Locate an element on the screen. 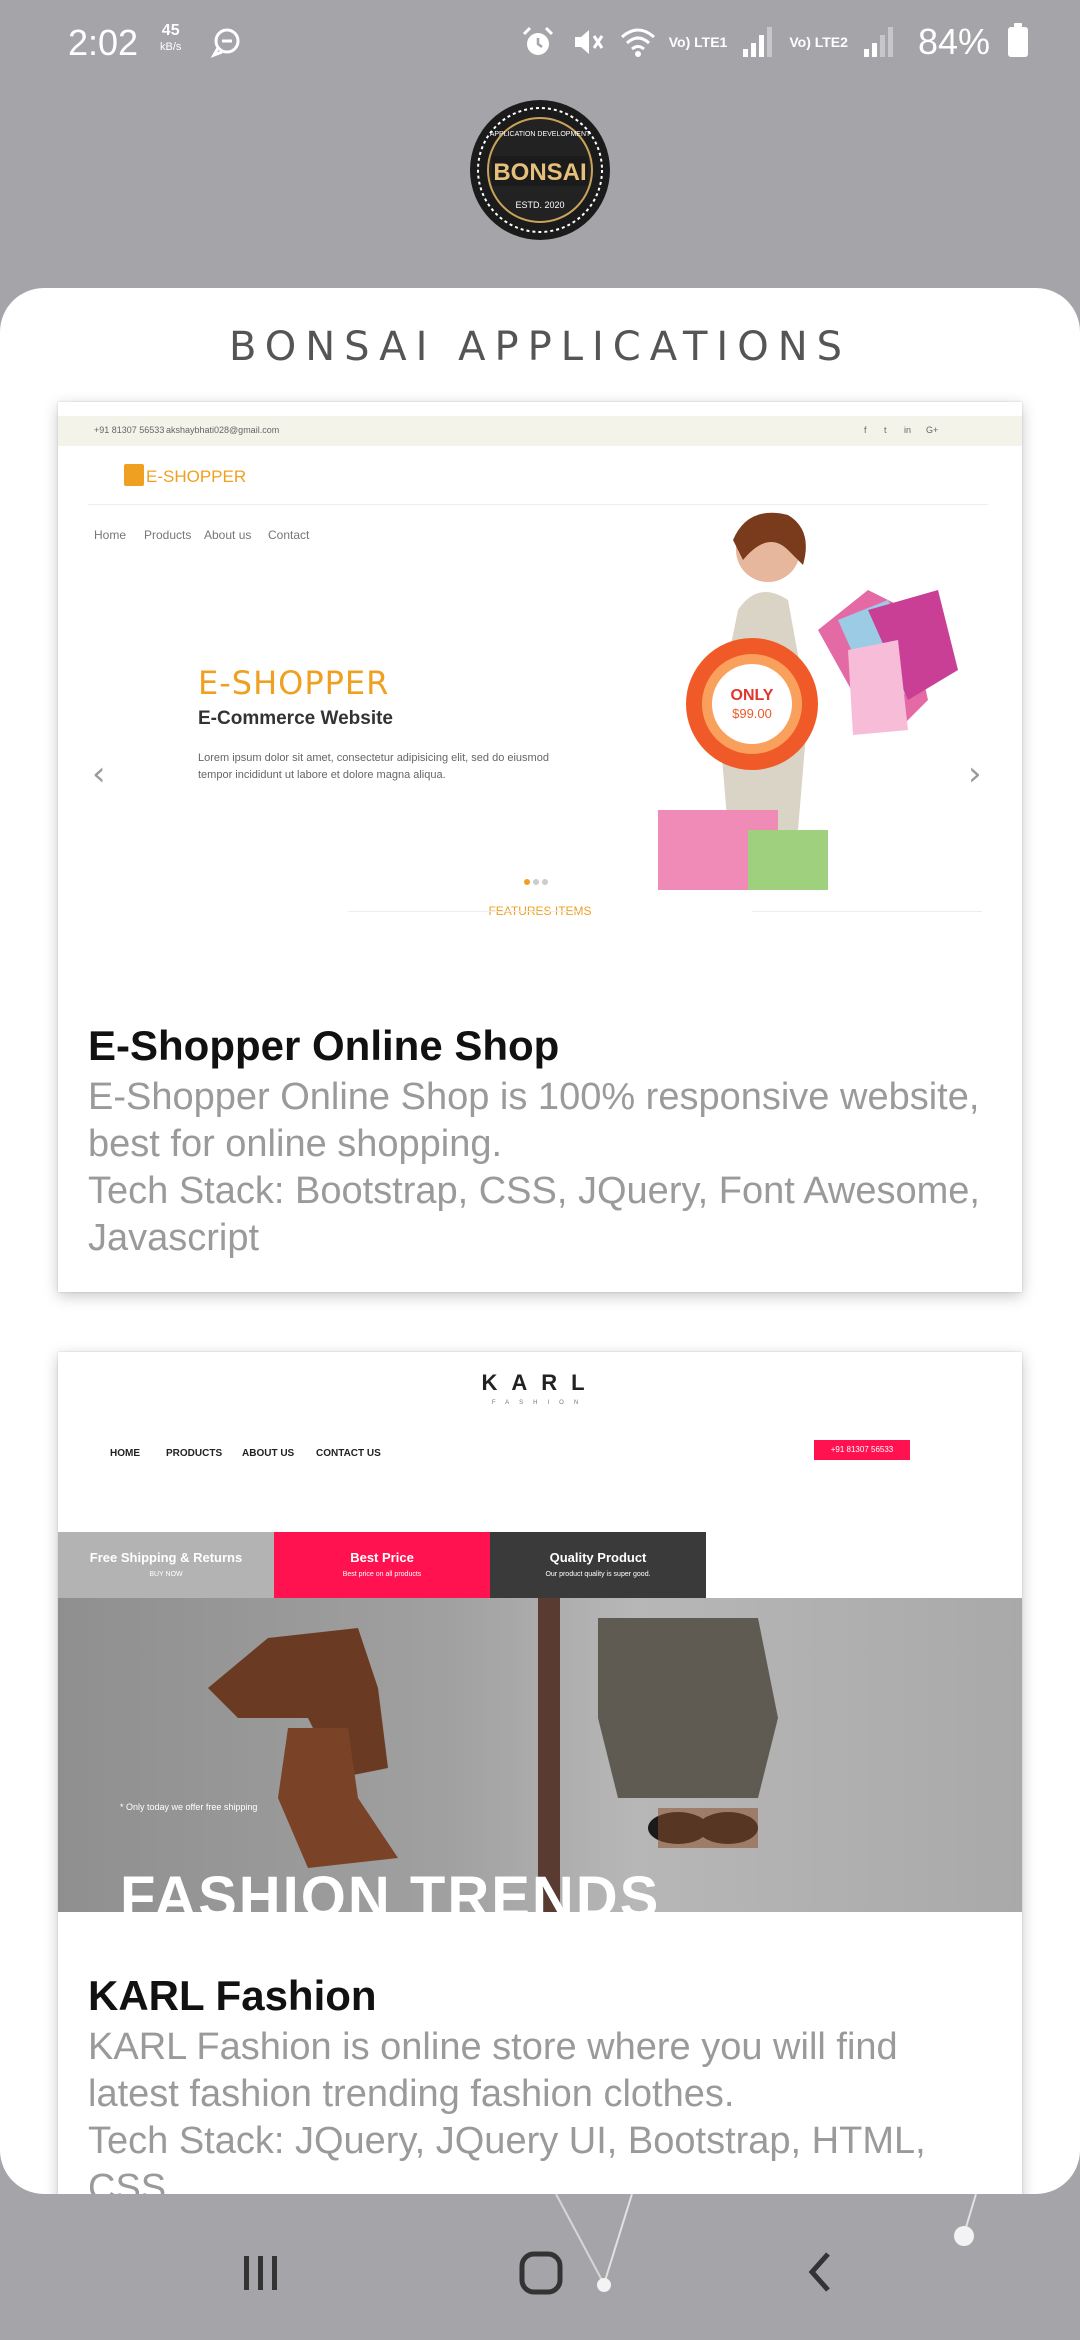 The width and height of the screenshot is (1080, 2340). price-badge: ONLY $99.00 is located at coordinates (752, 704).